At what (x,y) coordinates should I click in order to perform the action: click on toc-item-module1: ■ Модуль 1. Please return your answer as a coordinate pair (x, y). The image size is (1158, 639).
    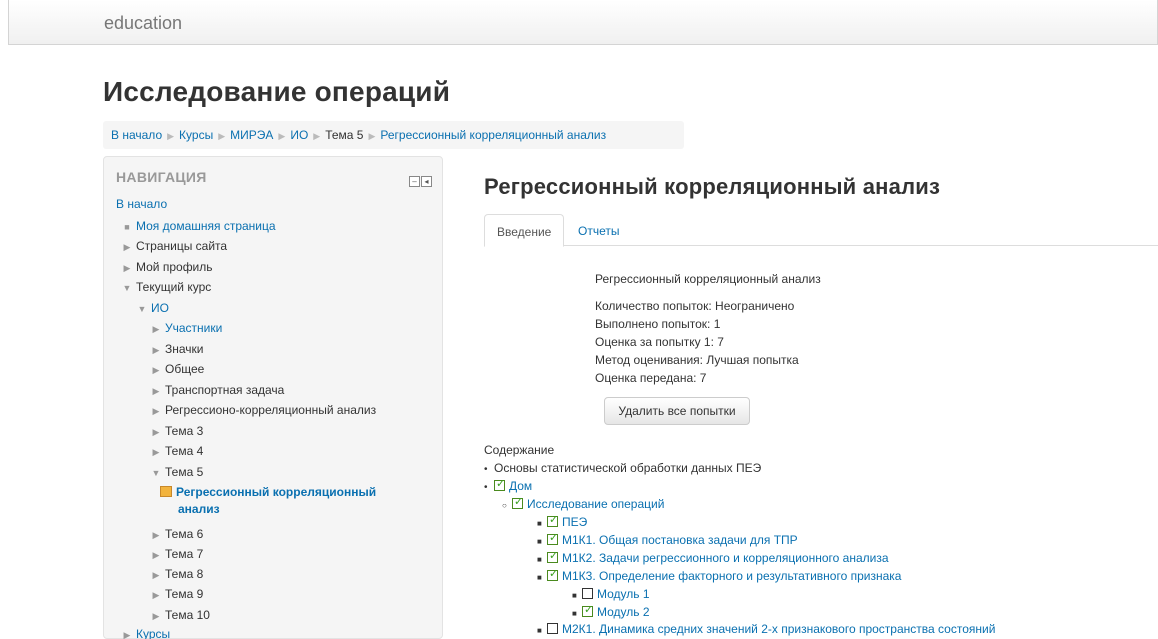
    Looking at the image, I should click on (611, 595).